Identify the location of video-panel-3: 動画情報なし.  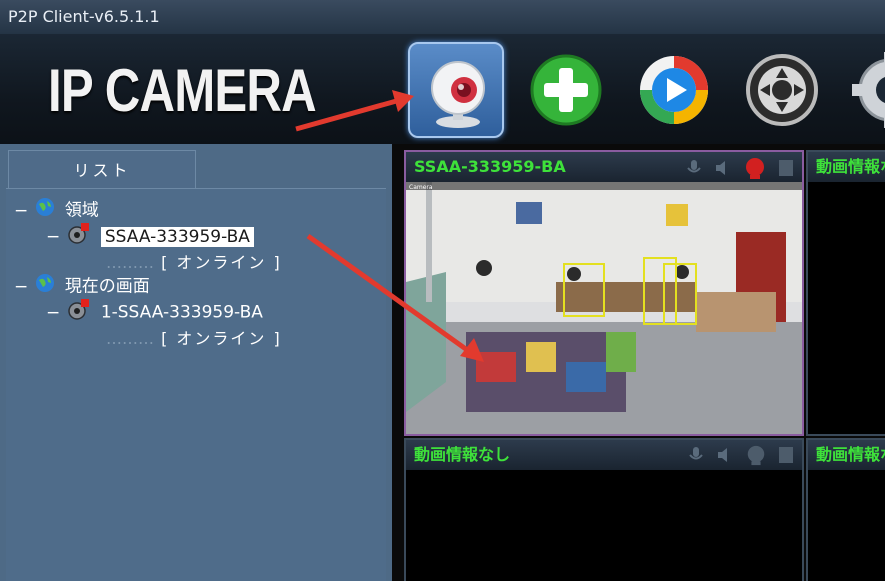
(604, 509).